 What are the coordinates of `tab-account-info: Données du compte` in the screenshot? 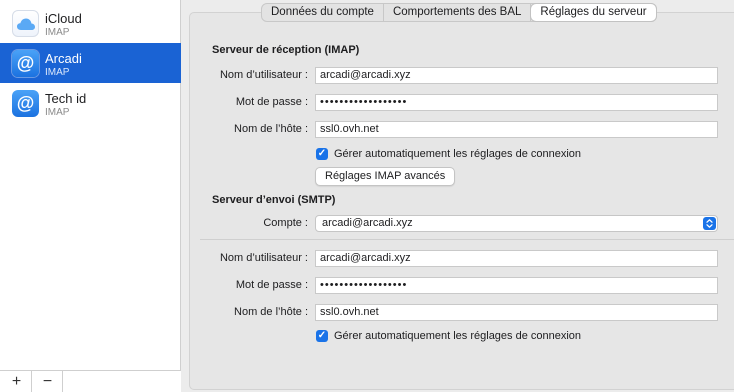 It's located at (323, 12).